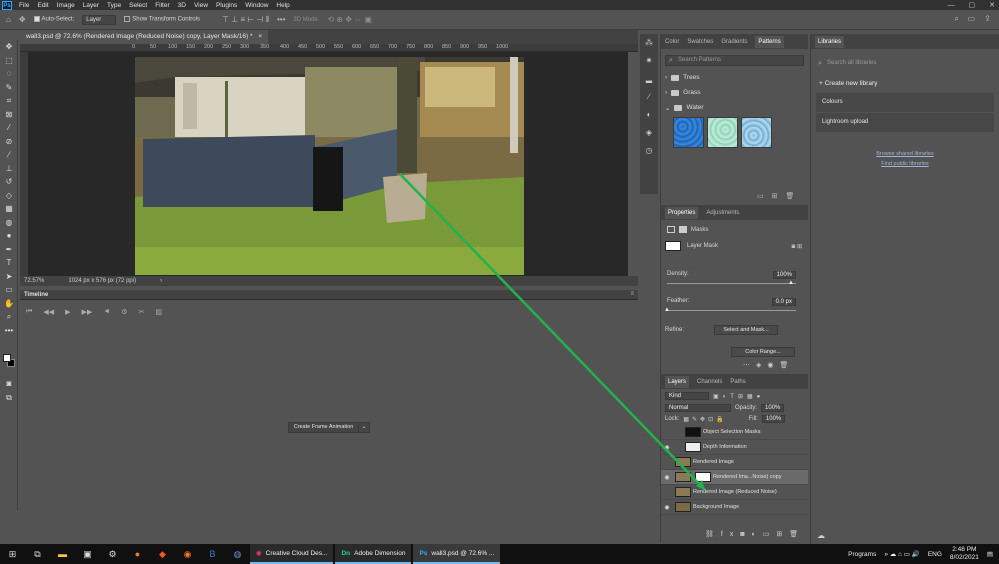 The height and width of the screenshot is (564, 999). I want to click on home-icon: ⌂, so click(8, 19).